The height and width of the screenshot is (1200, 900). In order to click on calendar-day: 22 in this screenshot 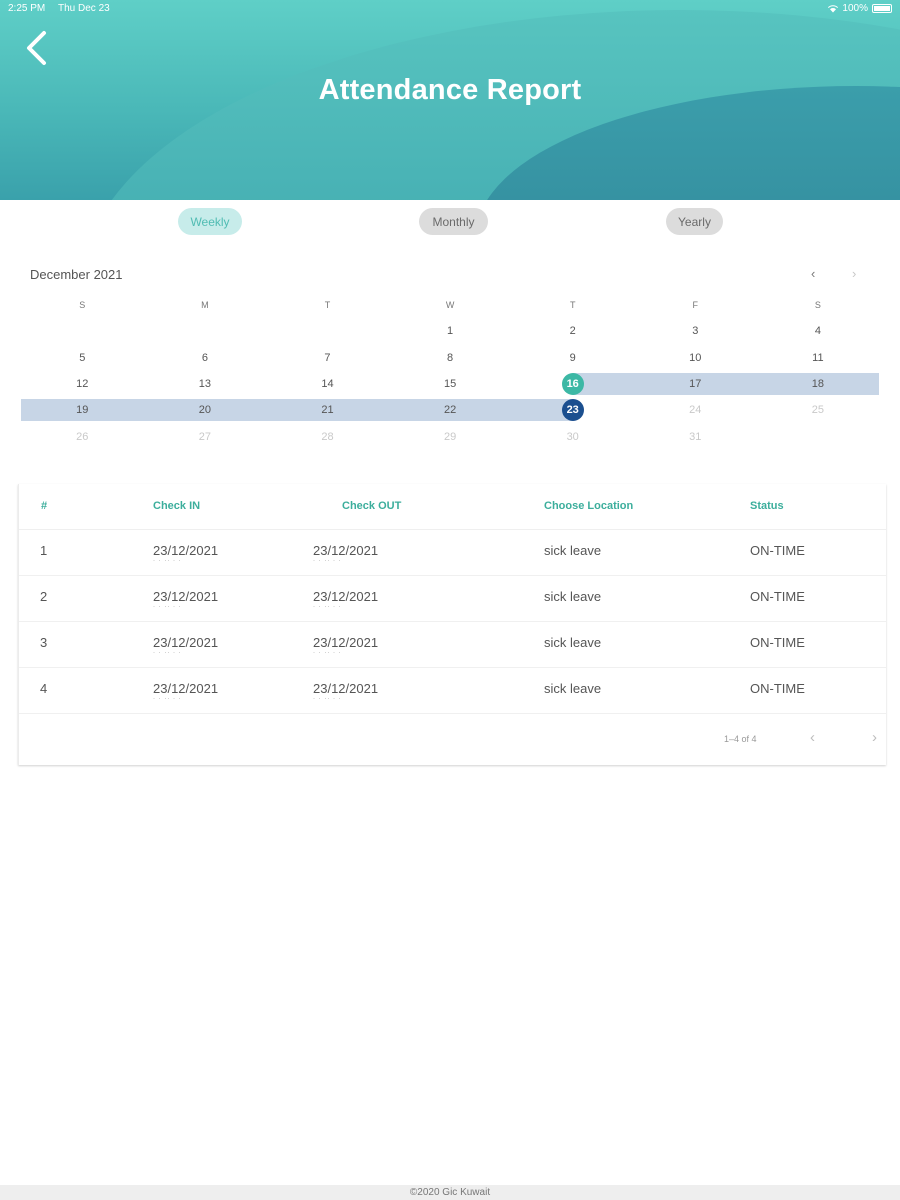, I will do `click(450, 410)`.